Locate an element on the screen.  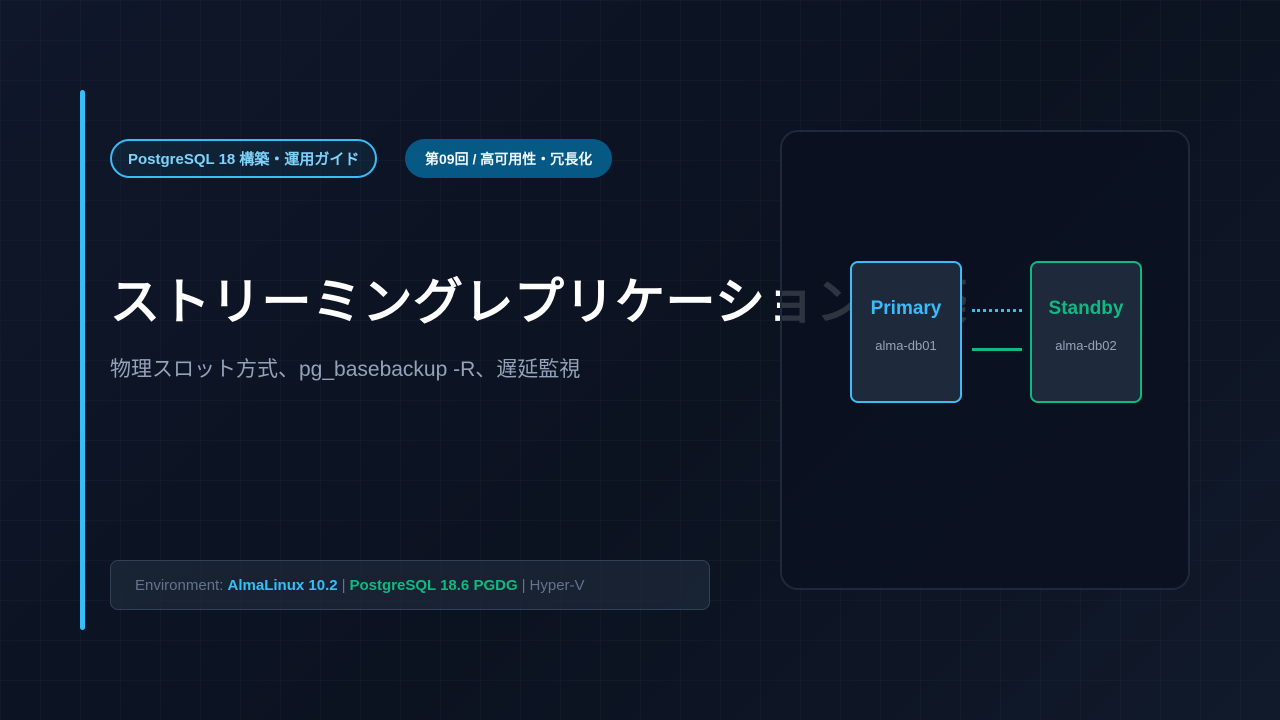
environment-postgres: PostgreSQL 18.6 PGDG is located at coordinates (433, 585).